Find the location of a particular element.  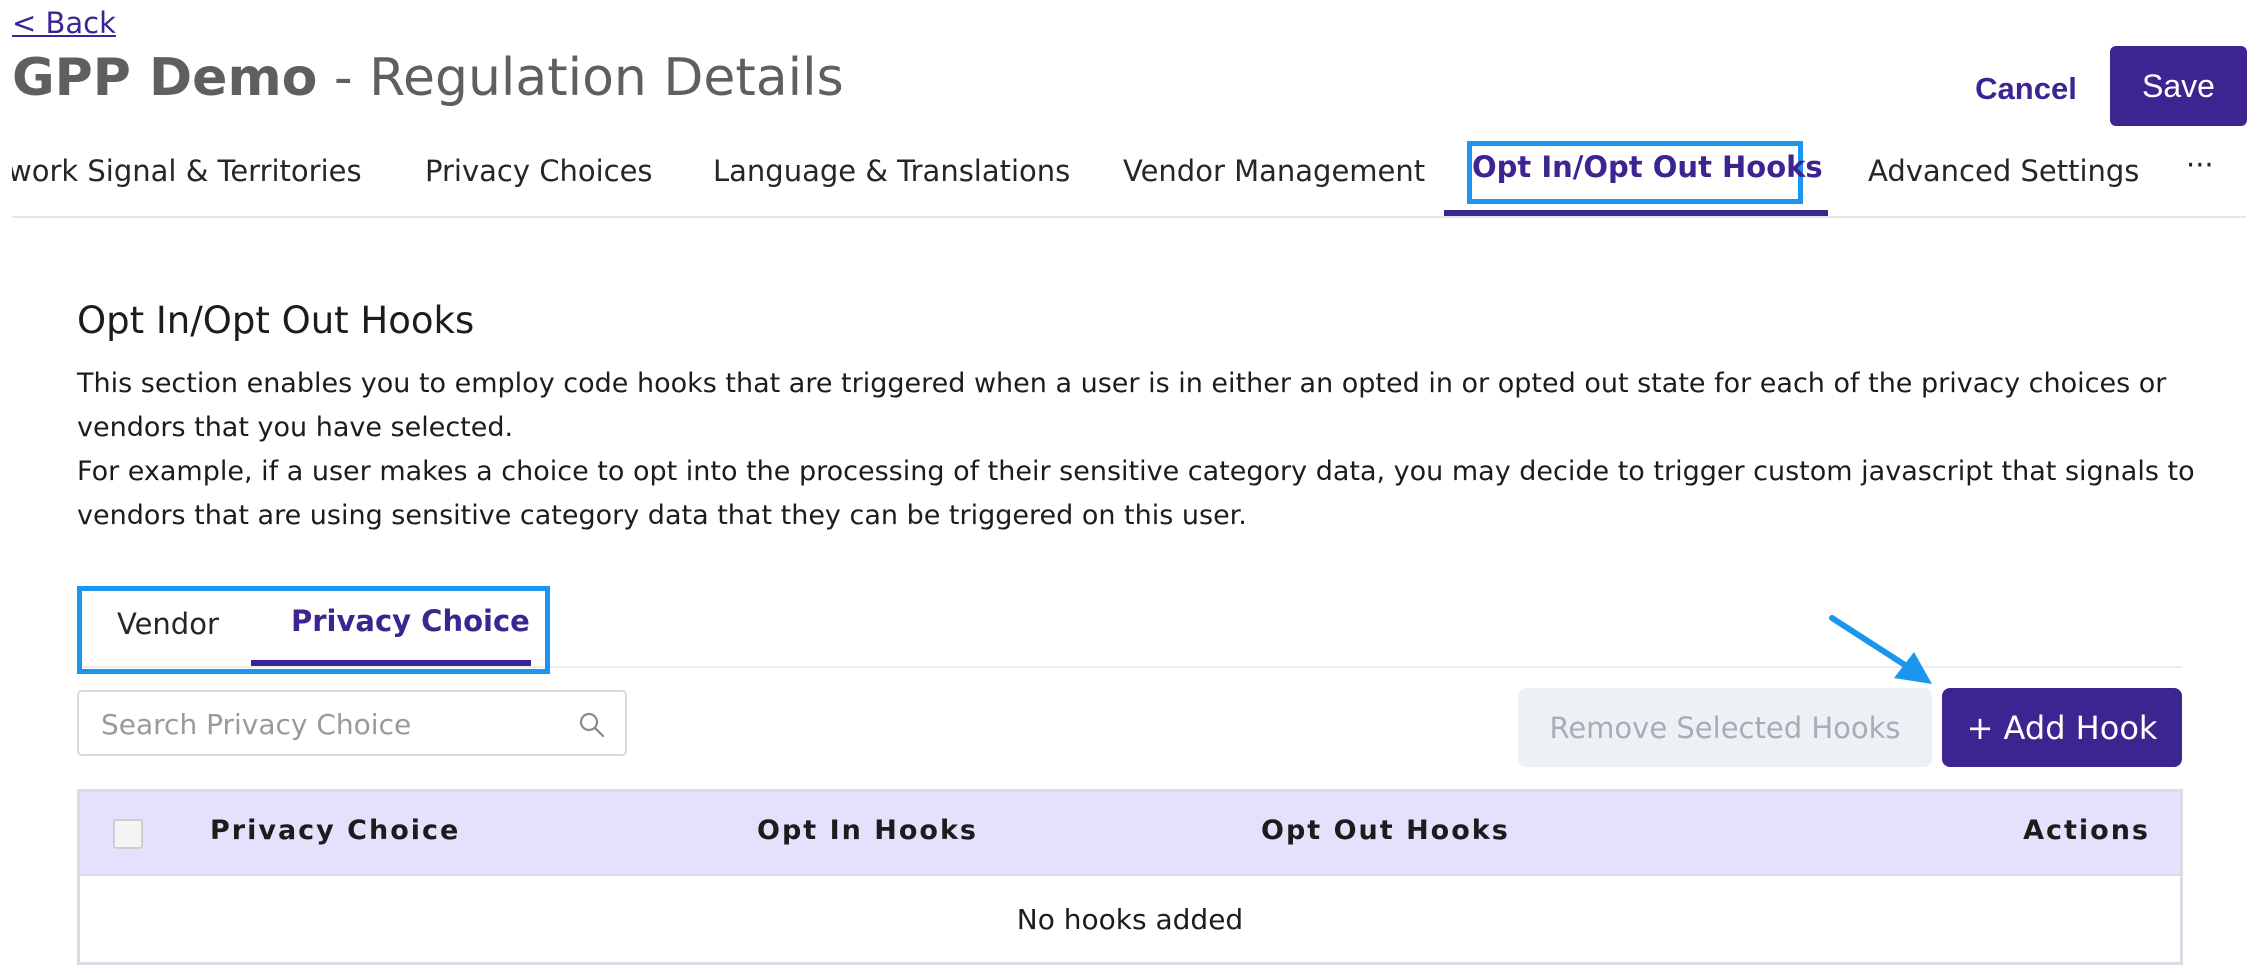

subtab-highlight-box is located at coordinates (313, 630).